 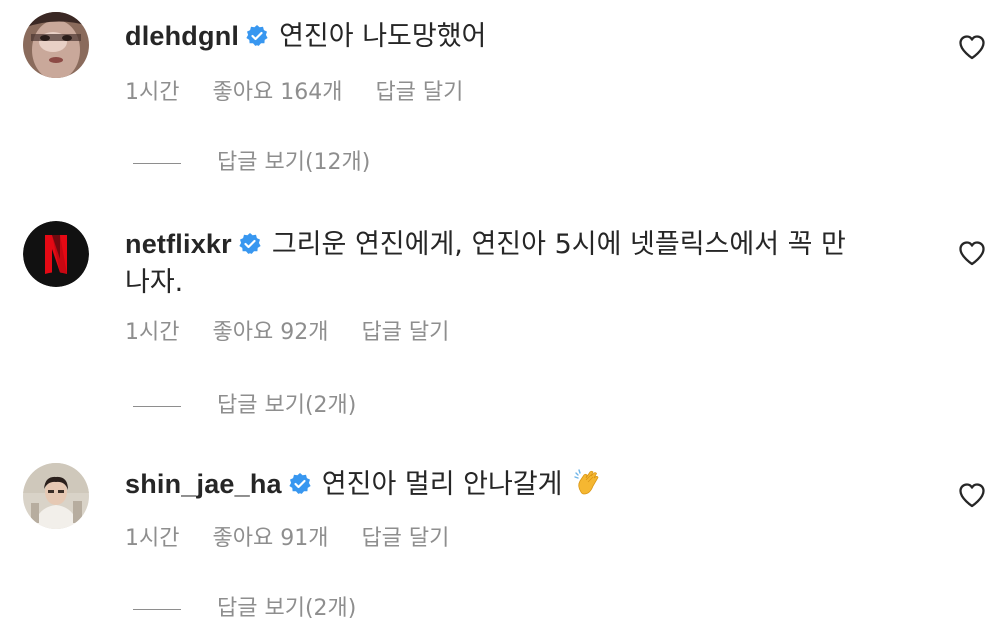 I want to click on comment-text: 연진아 멀리 안나갈게, so click(x=442, y=484).